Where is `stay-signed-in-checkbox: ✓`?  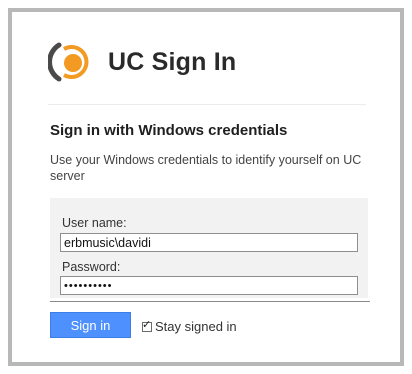 stay-signed-in-checkbox: ✓ is located at coordinates (147, 325).